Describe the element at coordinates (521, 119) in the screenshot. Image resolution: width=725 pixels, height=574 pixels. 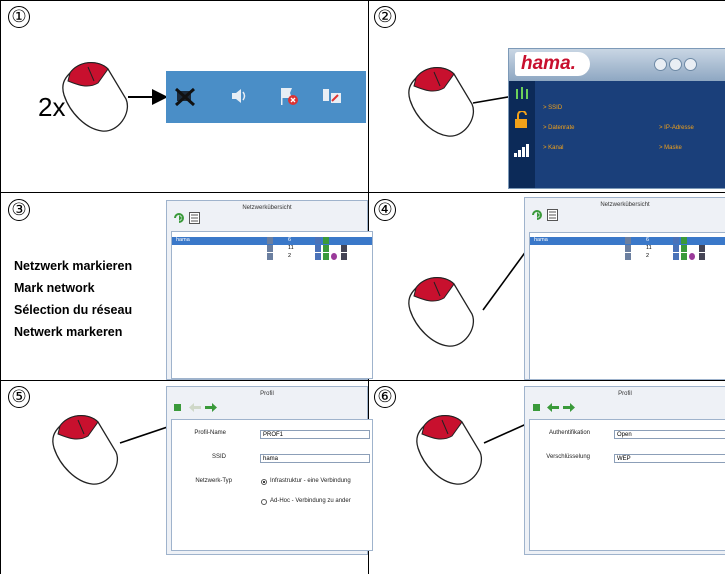
I see `lock-icon` at that location.